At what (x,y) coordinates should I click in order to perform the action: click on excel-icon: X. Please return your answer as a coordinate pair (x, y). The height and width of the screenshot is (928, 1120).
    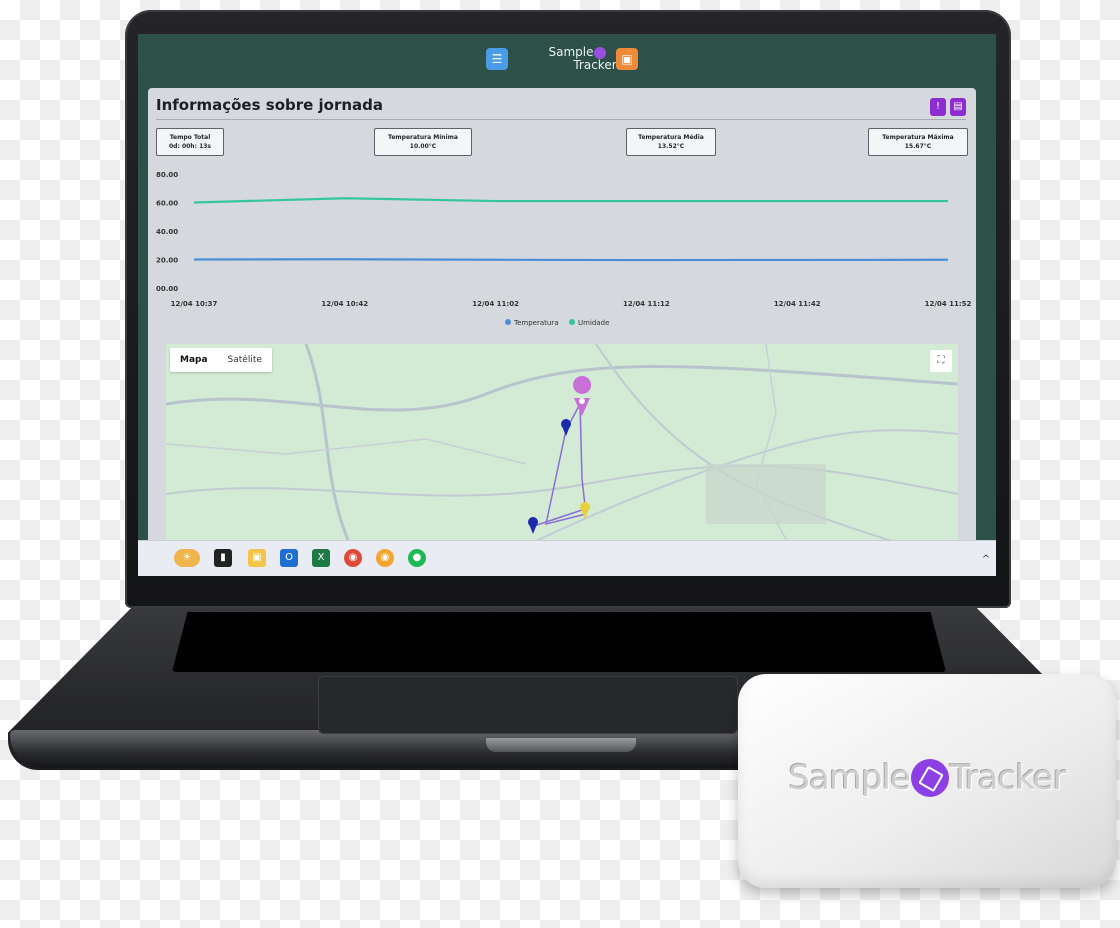
    Looking at the image, I should click on (321, 558).